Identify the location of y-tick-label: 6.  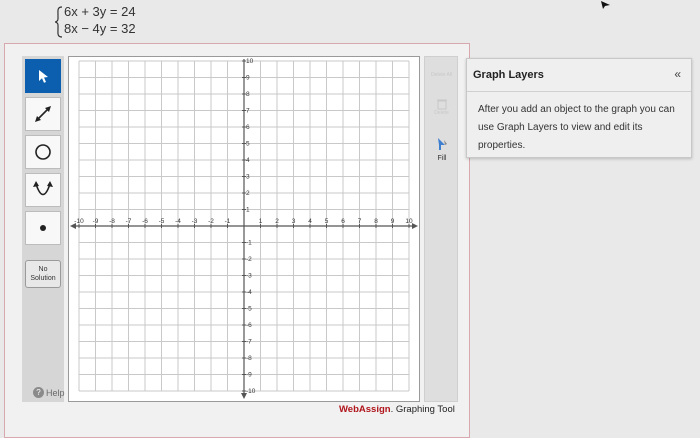
(248, 127).